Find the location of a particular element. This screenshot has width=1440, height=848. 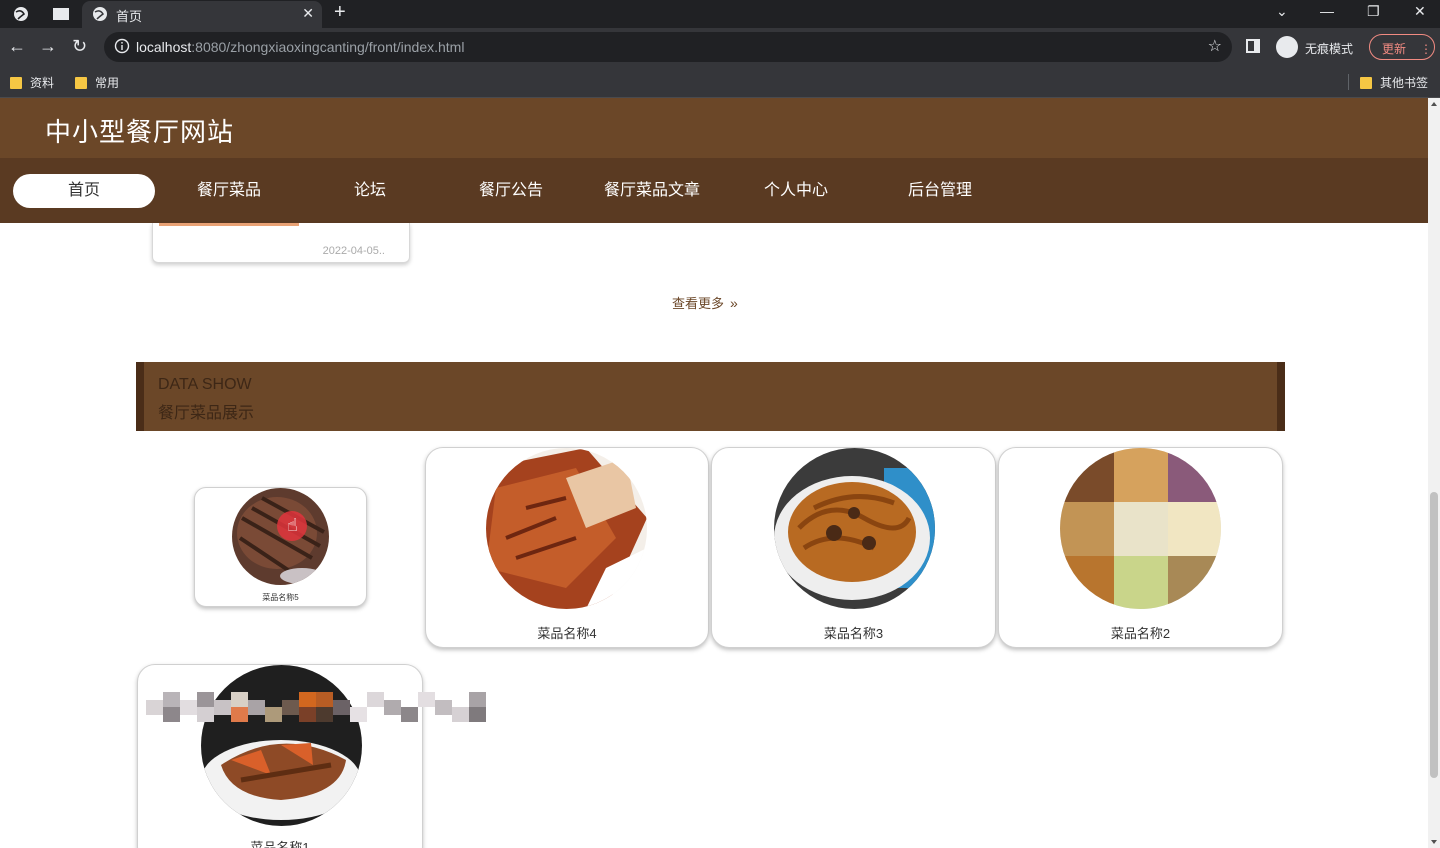

close-icon: ✕ is located at coordinates (308, 13).